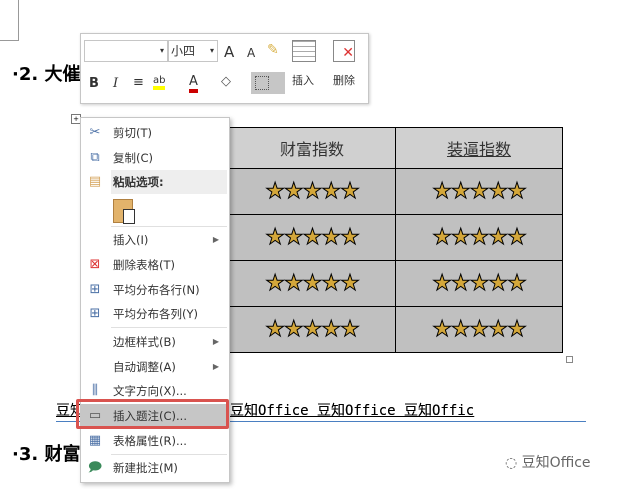 Image resolution: width=622 pixels, height=489 pixels. Describe the element at coordinates (344, 80) in the screenshot. I see `delete-button: 删除` at that location.